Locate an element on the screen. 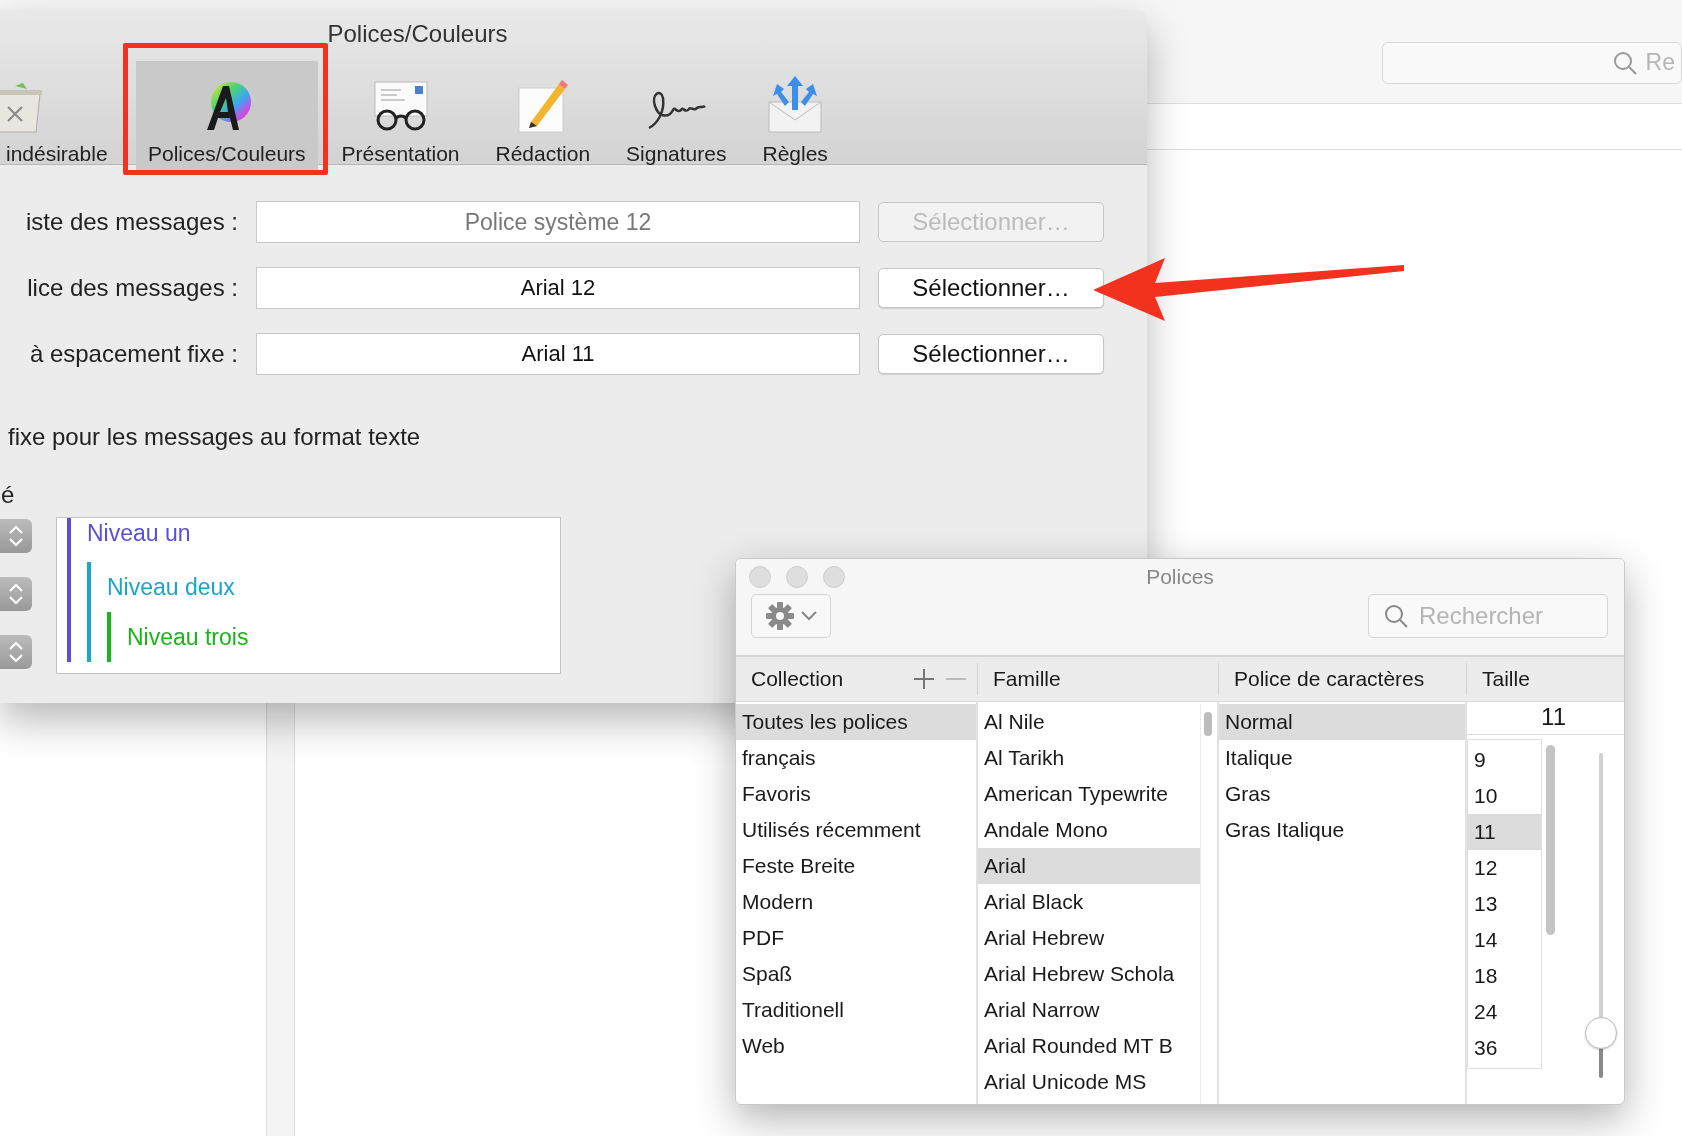 The width and height of the screenshot is (1682, 1136). collection-item: Toutes les polices is located at coordinates (856, 722).